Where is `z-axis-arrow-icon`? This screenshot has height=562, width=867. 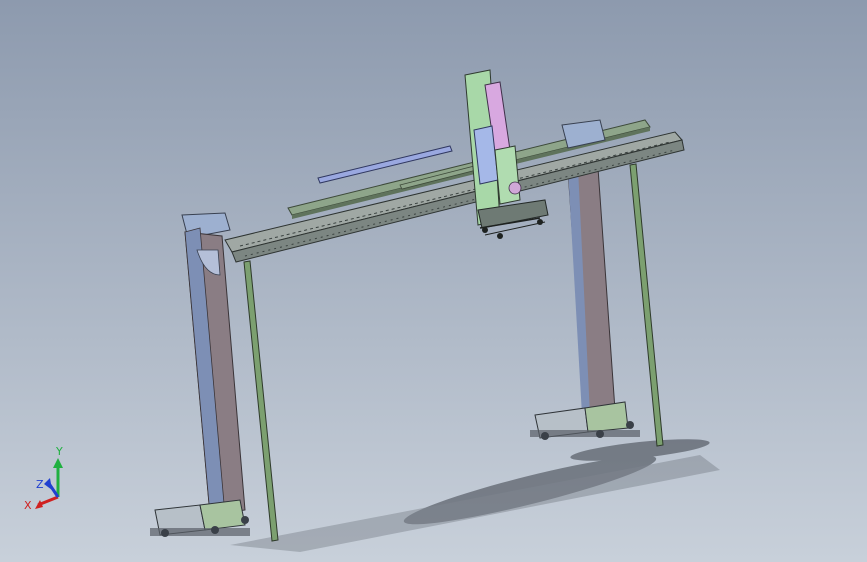
z-axis-arrow-icon is located at coordinates (48, 484).